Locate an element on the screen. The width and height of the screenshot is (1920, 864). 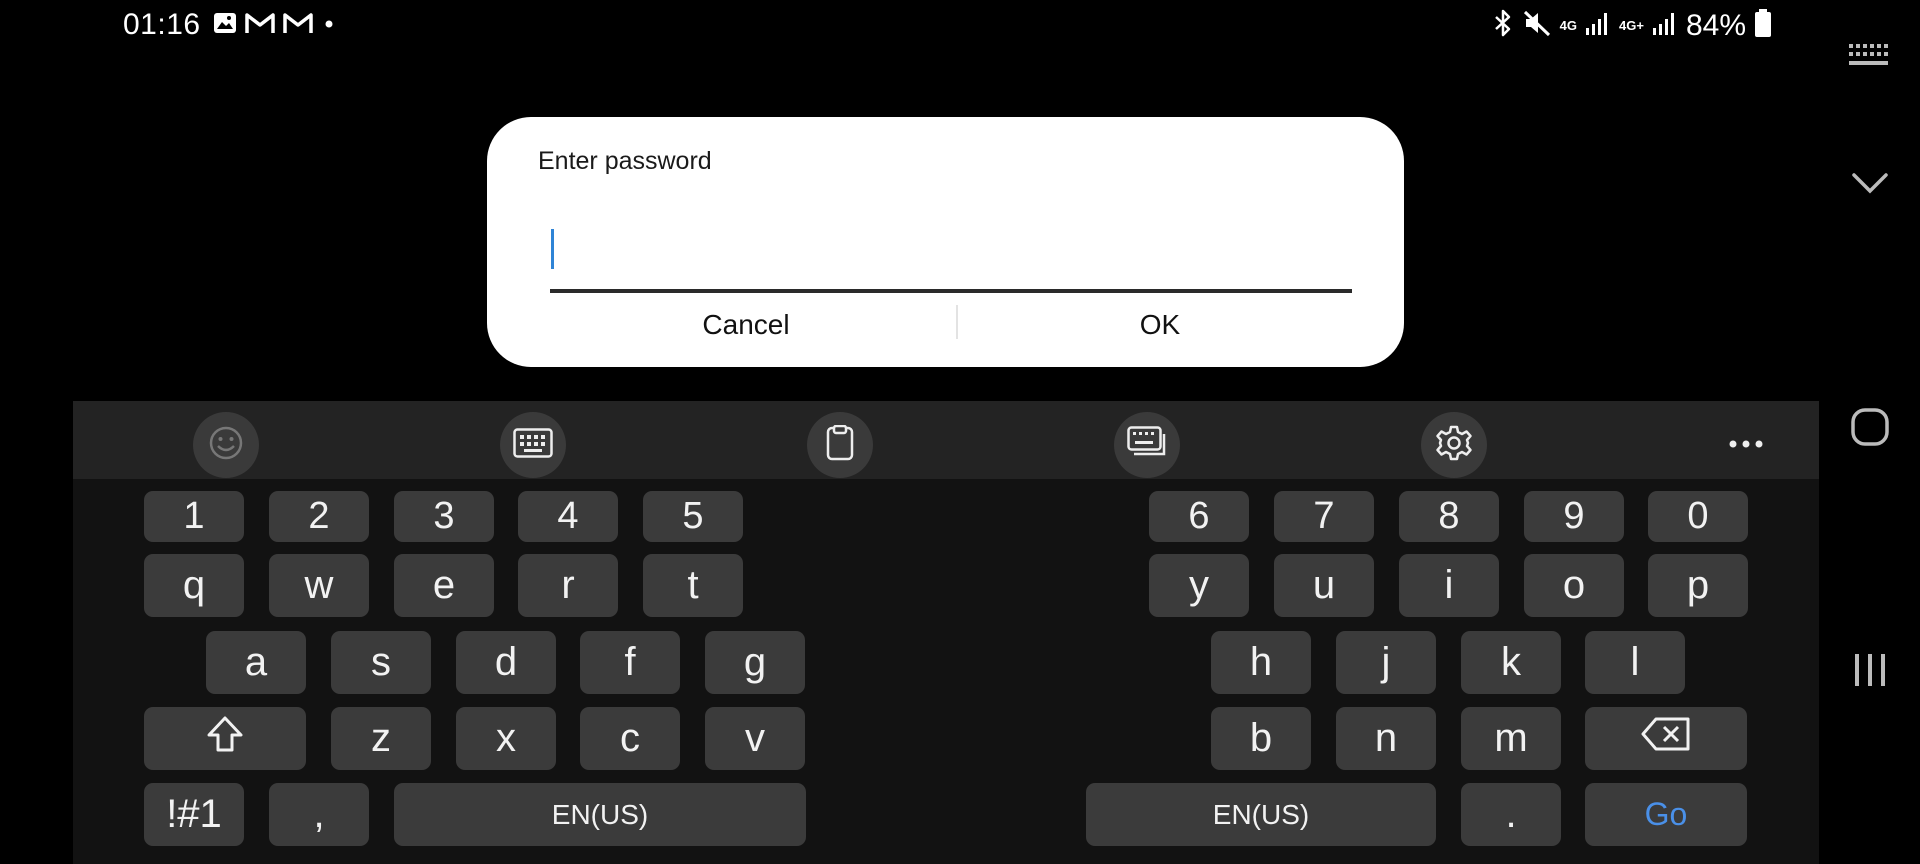
key-i: i is located at coordinates (1449, 585).